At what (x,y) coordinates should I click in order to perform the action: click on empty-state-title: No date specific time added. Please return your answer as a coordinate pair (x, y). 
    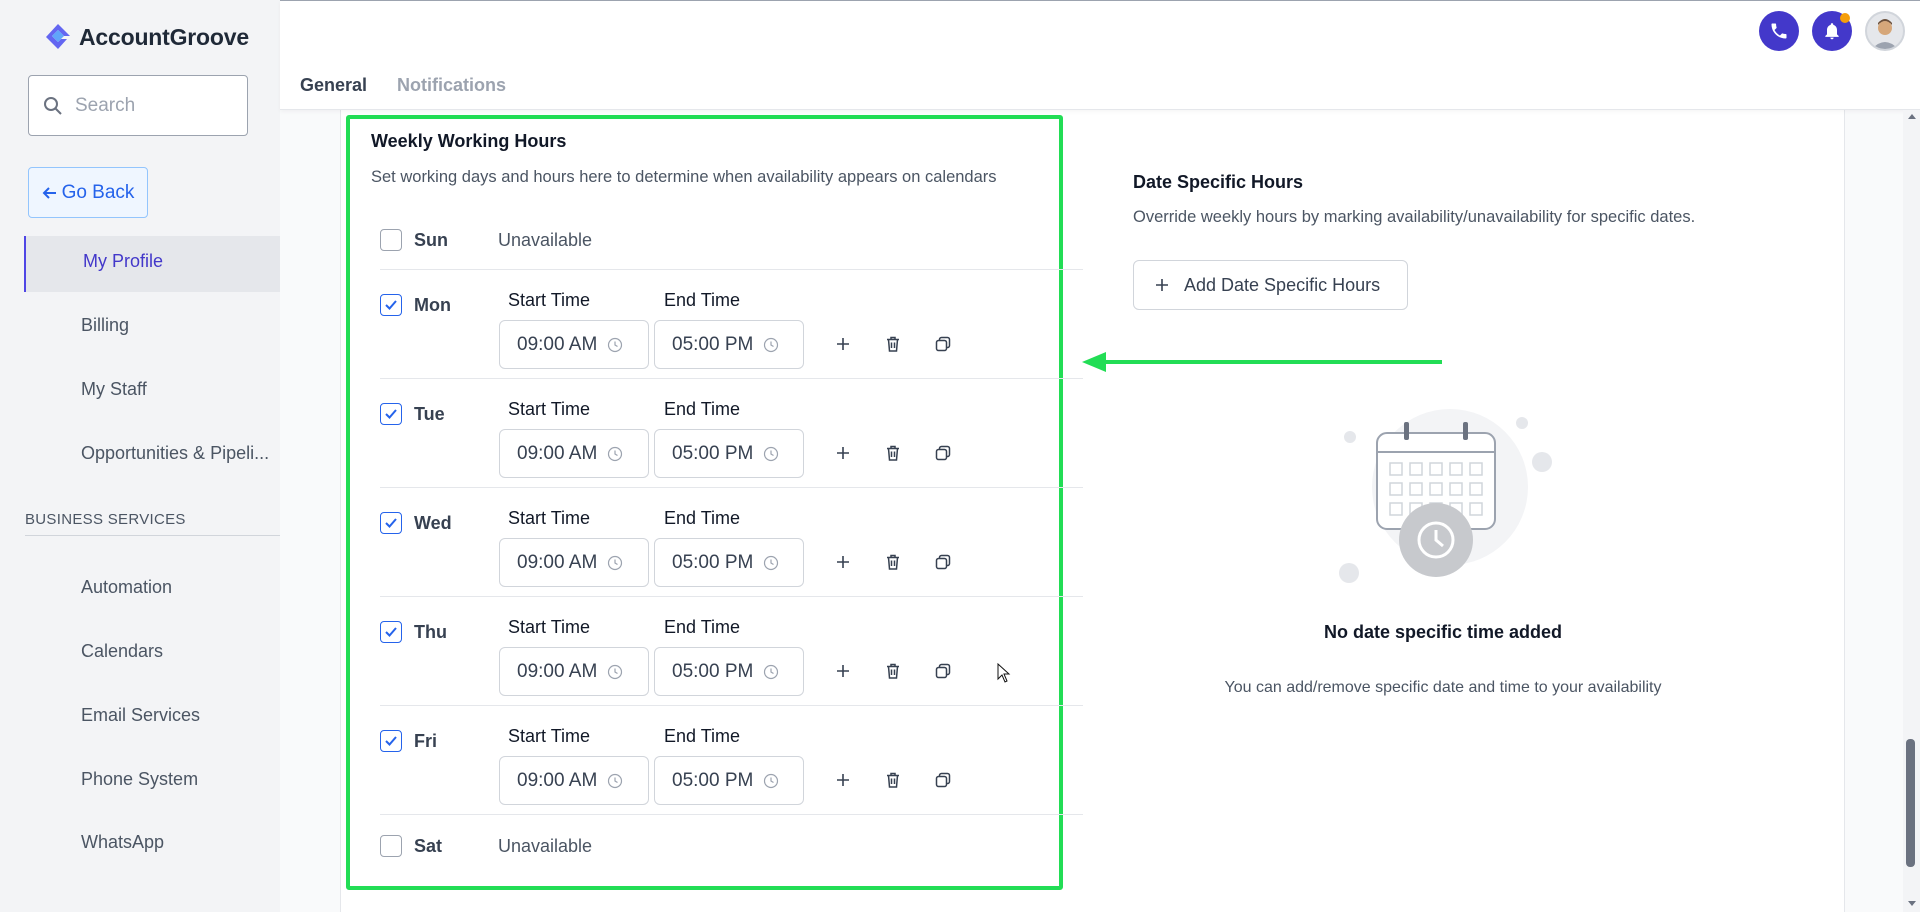
    Looking at the image, I should click on (1443, 632).